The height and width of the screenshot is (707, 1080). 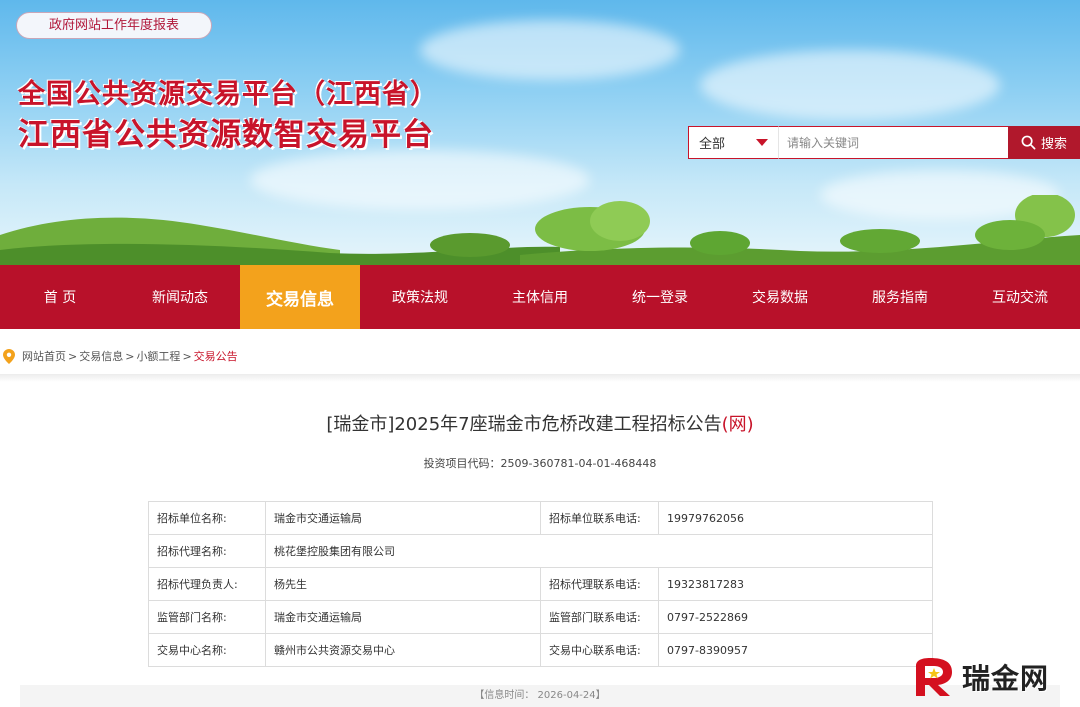 What do you see at coordinates (403, 650) in the screenshot?
I see `table-cell-value: 赣州市公共资源交易中心` at bounding box center [403, 650].